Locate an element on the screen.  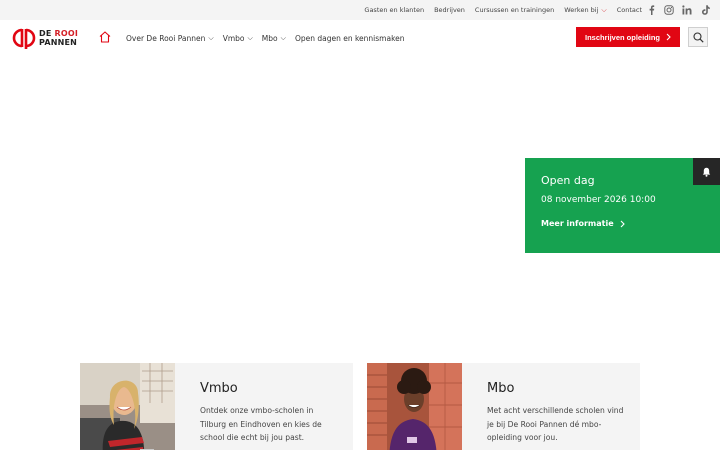
nav-item-mbo: Mbo ⌵ is located at coordinates (274, 38).